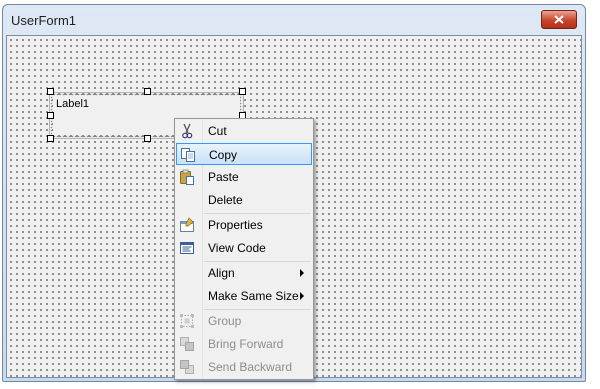 This screenshot has width=600, height=389. What do you see at coordinates (187, 367) in the screenshot?
I see `send-backward-icon` at bounding box center [187, 367].